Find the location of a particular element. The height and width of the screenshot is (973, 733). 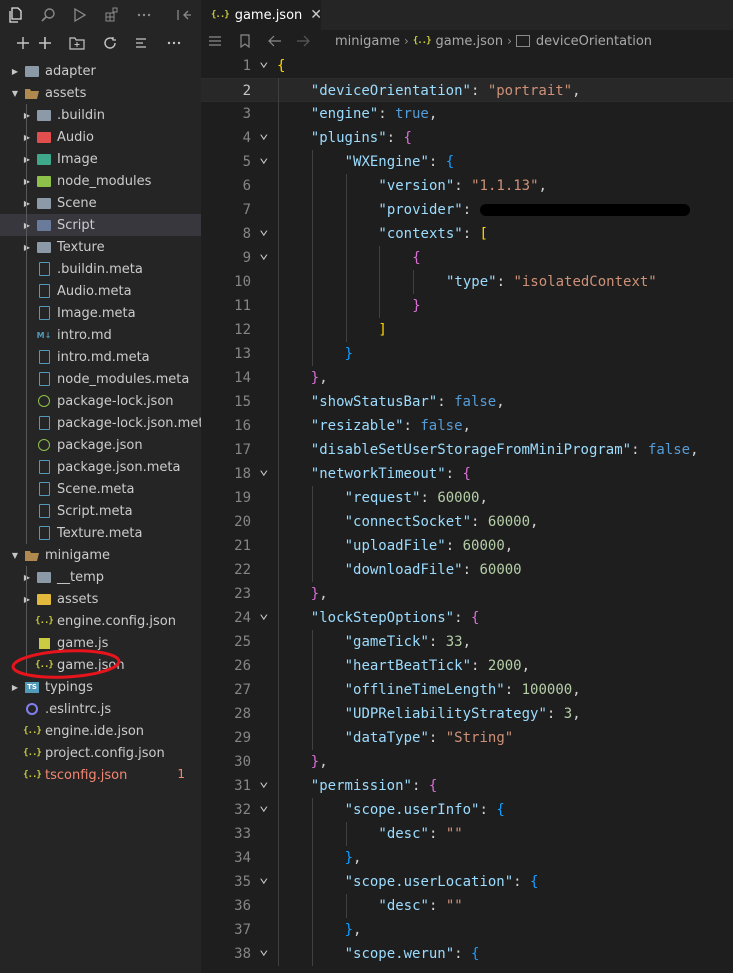

tree-item: Texture.meta is located at coordinates (100, 533).